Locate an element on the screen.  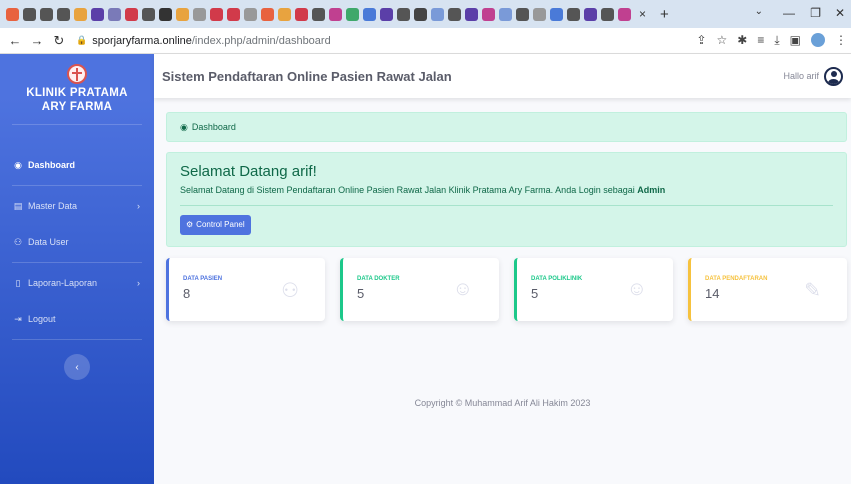
url-host: sporjaryfarma.online is located at coordinates (142, 40).